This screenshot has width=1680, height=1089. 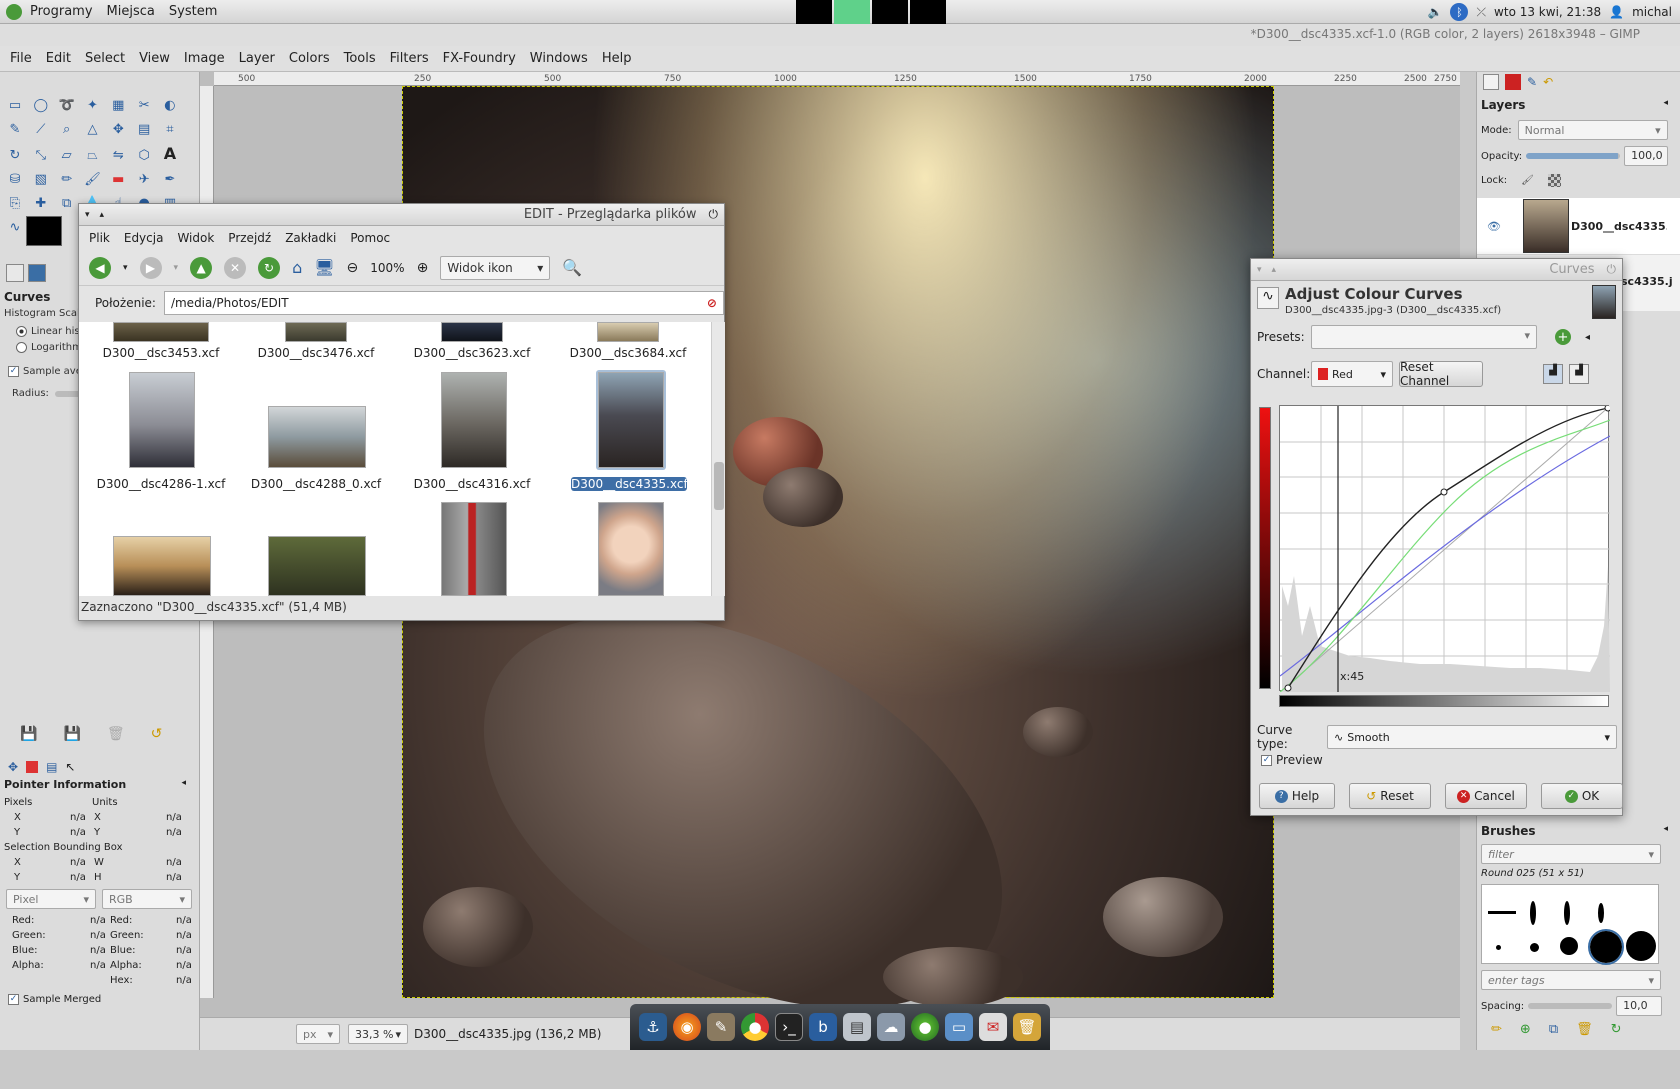 What do you see at coordinates (49, 347) in the screenshot?
I see `log-radio: Logarithm` at bounding box center [49, 347].